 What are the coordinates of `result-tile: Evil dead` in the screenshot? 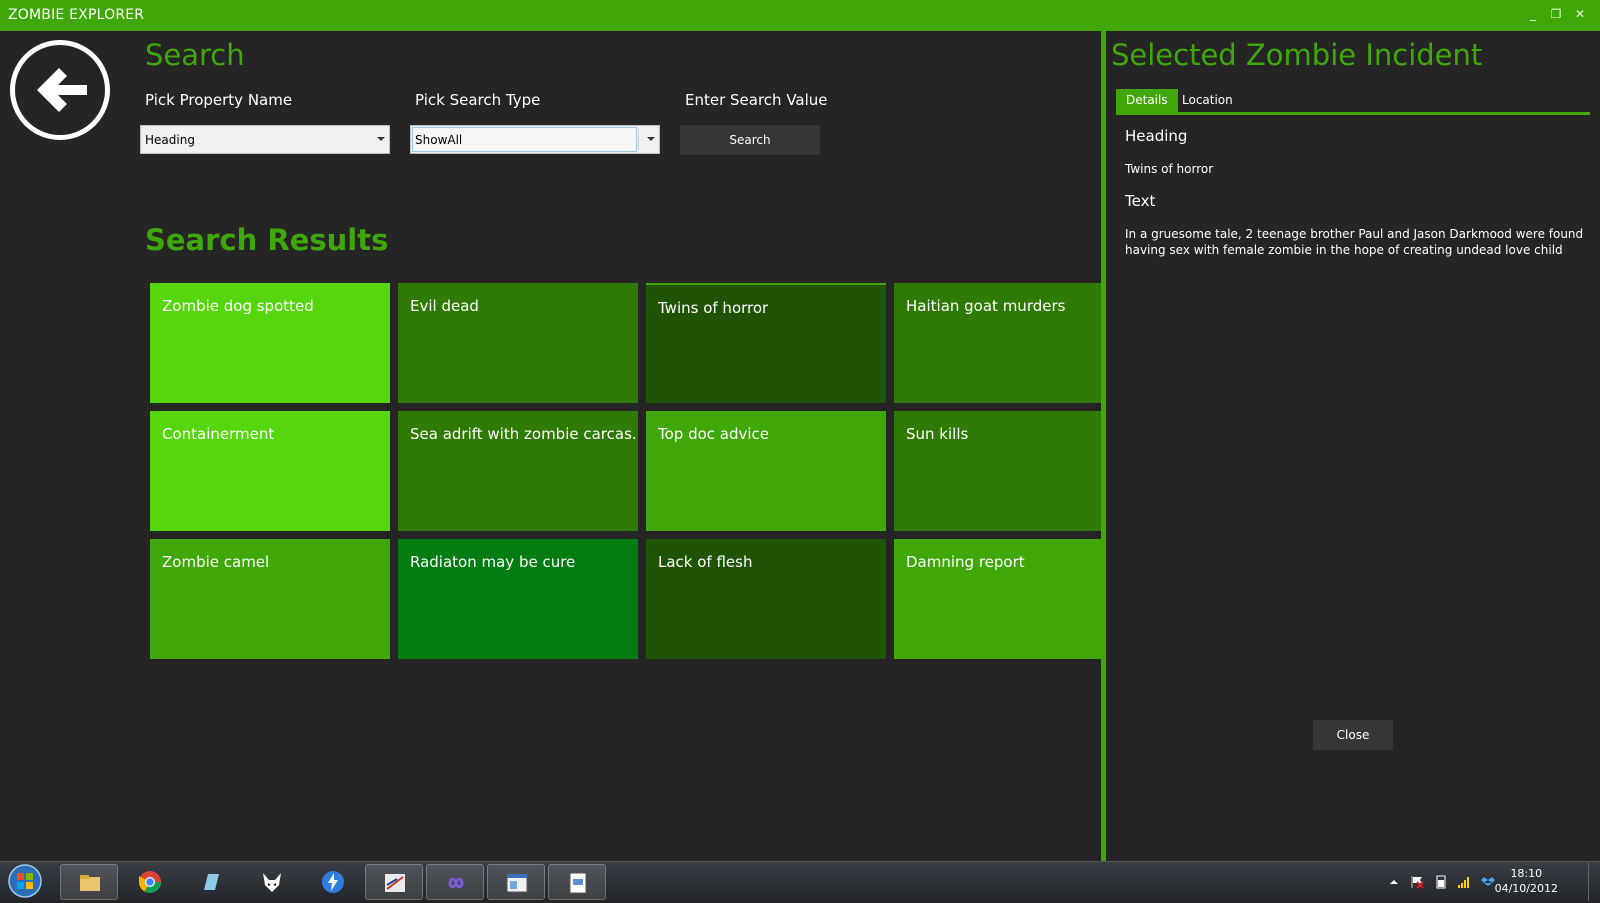 It's located at (518, 343).